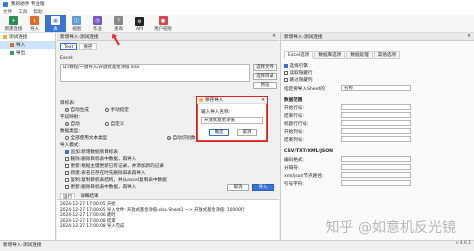 Image resolution: width=474 pixels, height=251 pixels. What do you see at coordinates (34, 20) in the screenshot?
I see `import-icon: ↓` at bounding box center [34, 20].